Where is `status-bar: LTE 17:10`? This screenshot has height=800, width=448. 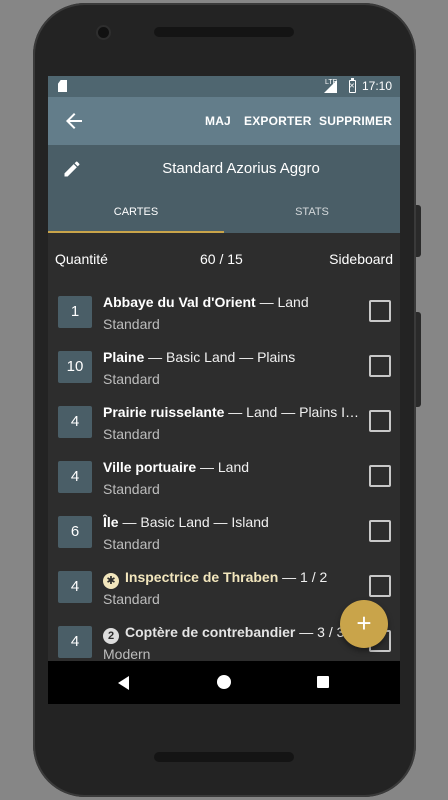
status-bar: LTE 17:10 is located at coordinates (224, 86).